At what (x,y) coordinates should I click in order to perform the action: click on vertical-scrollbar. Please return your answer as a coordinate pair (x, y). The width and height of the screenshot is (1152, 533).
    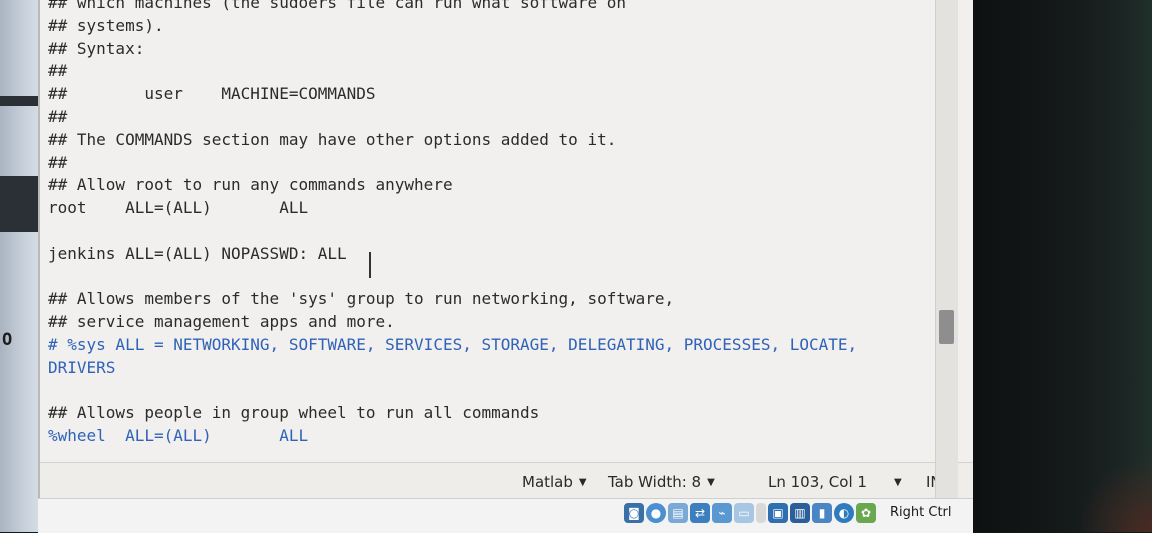
    Looking at the image, I should click on (946, 249).